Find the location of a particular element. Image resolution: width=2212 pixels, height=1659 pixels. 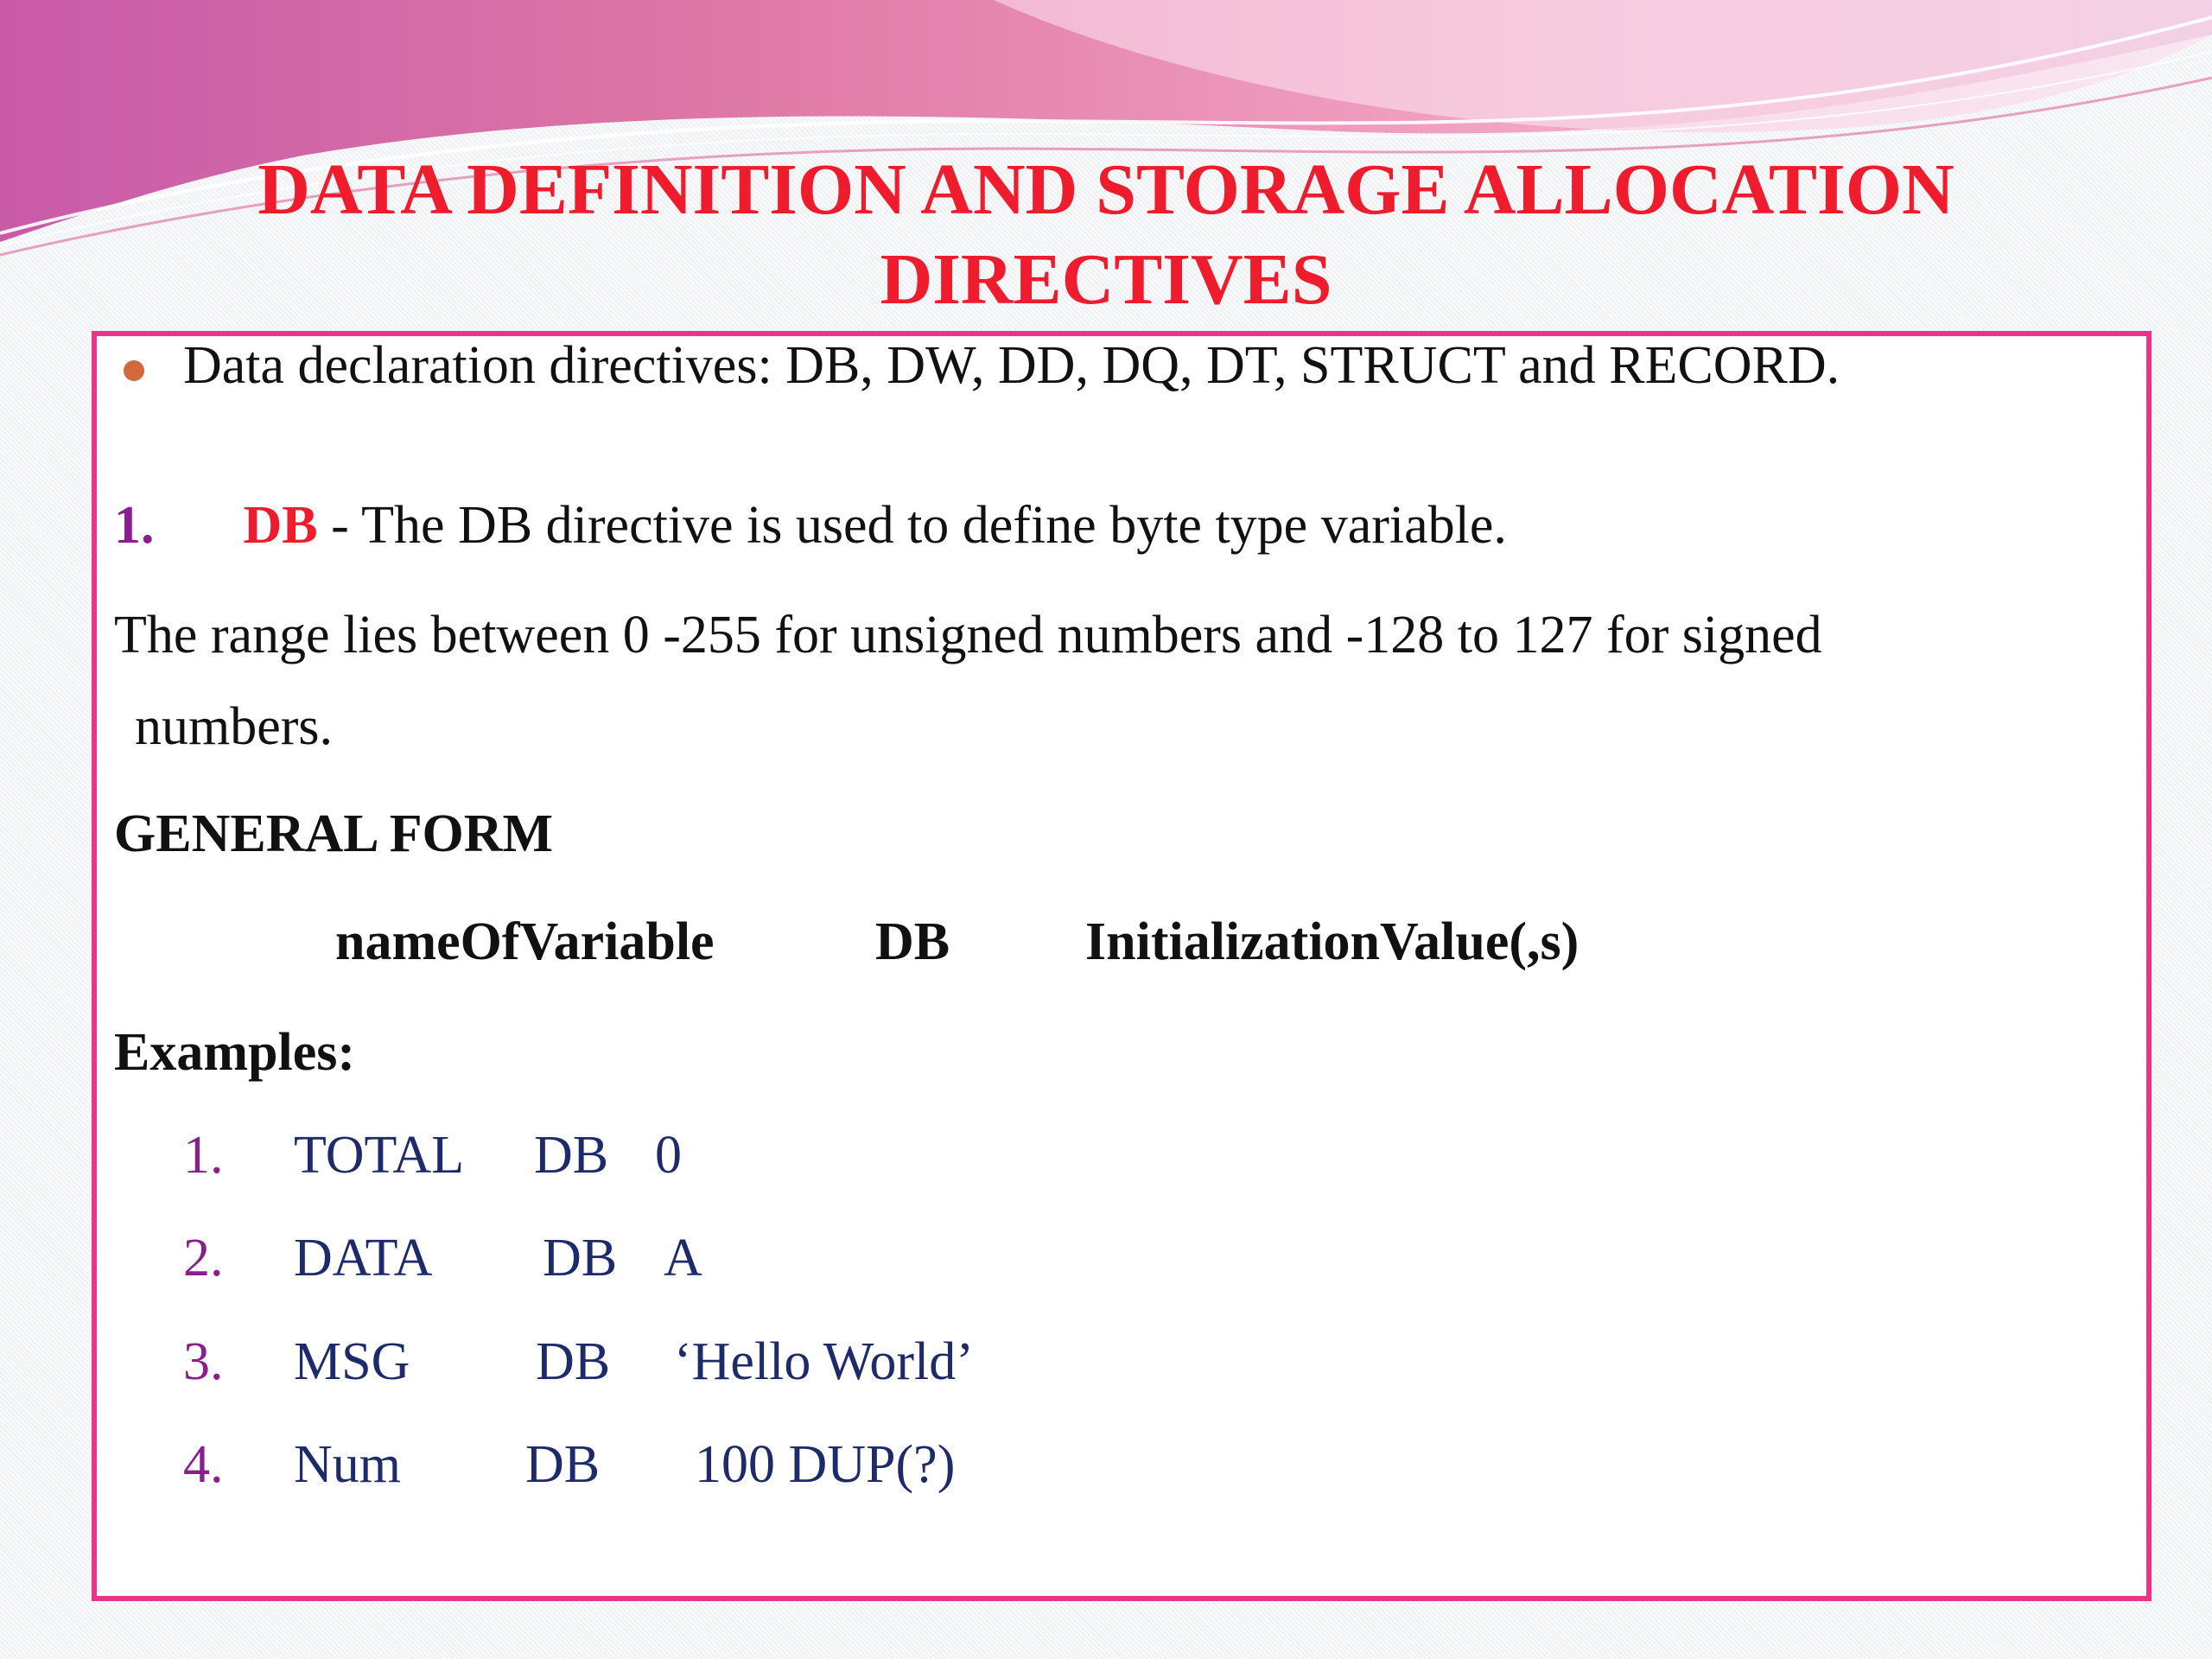

item-1-number: 1. is located at coordinates (134, 525).